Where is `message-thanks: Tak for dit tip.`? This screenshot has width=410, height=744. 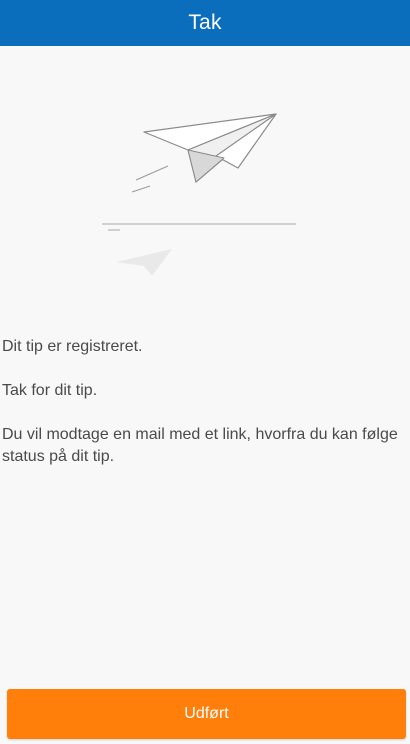 message-thanks: Tak for dit tip. is located at coordinates (50, 390).